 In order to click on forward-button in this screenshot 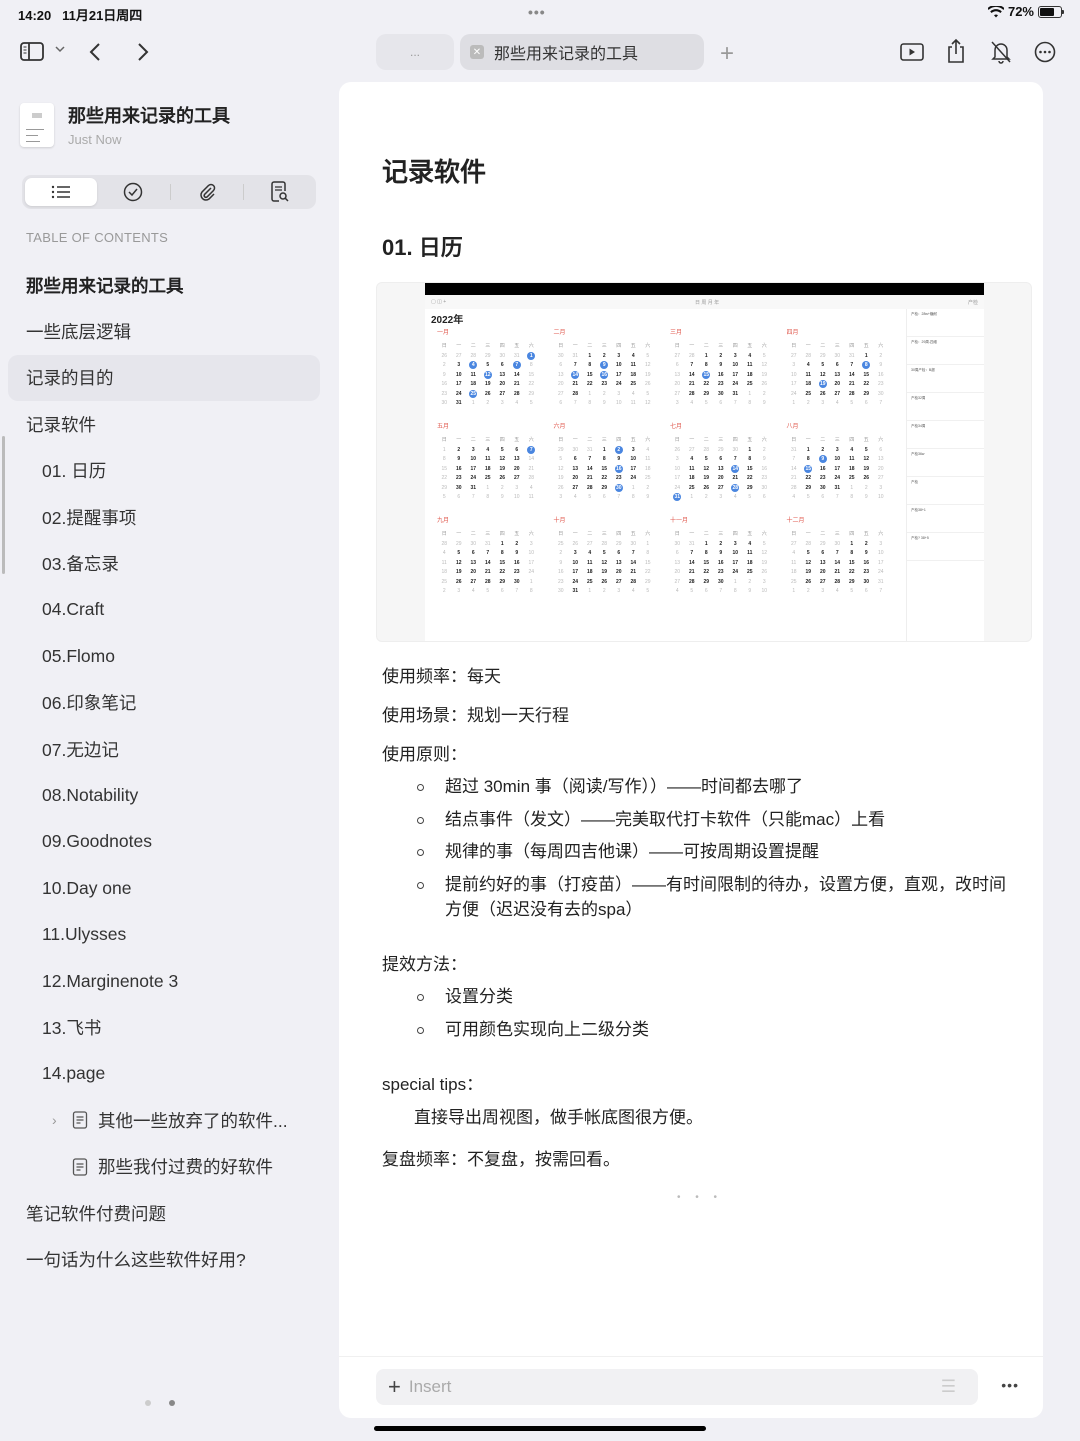, I will do `click(143, 52)`.